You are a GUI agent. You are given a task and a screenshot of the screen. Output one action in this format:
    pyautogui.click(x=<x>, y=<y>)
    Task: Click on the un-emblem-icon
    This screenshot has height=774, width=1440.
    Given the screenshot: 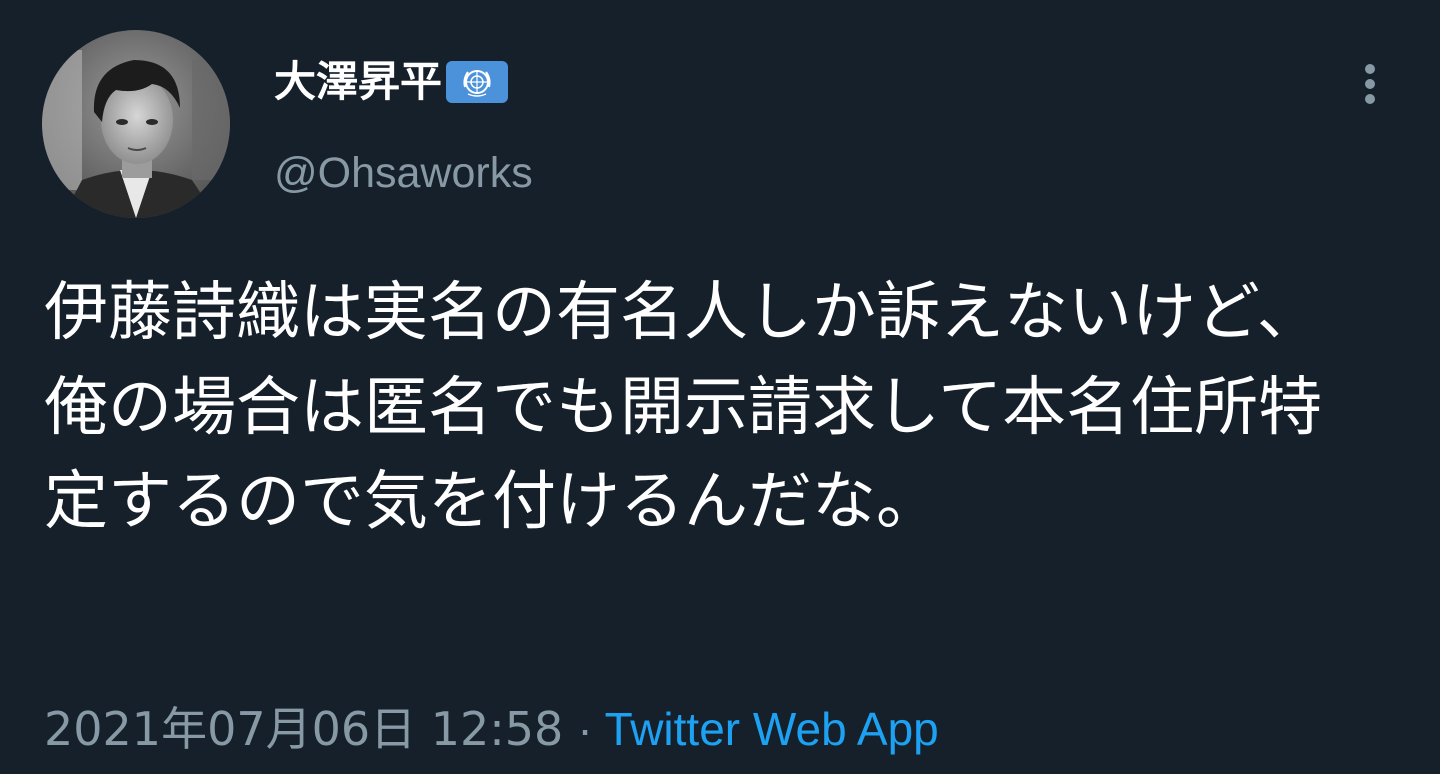 What is the action you would take?
    pyautogui.click(x=477, y=82)
    